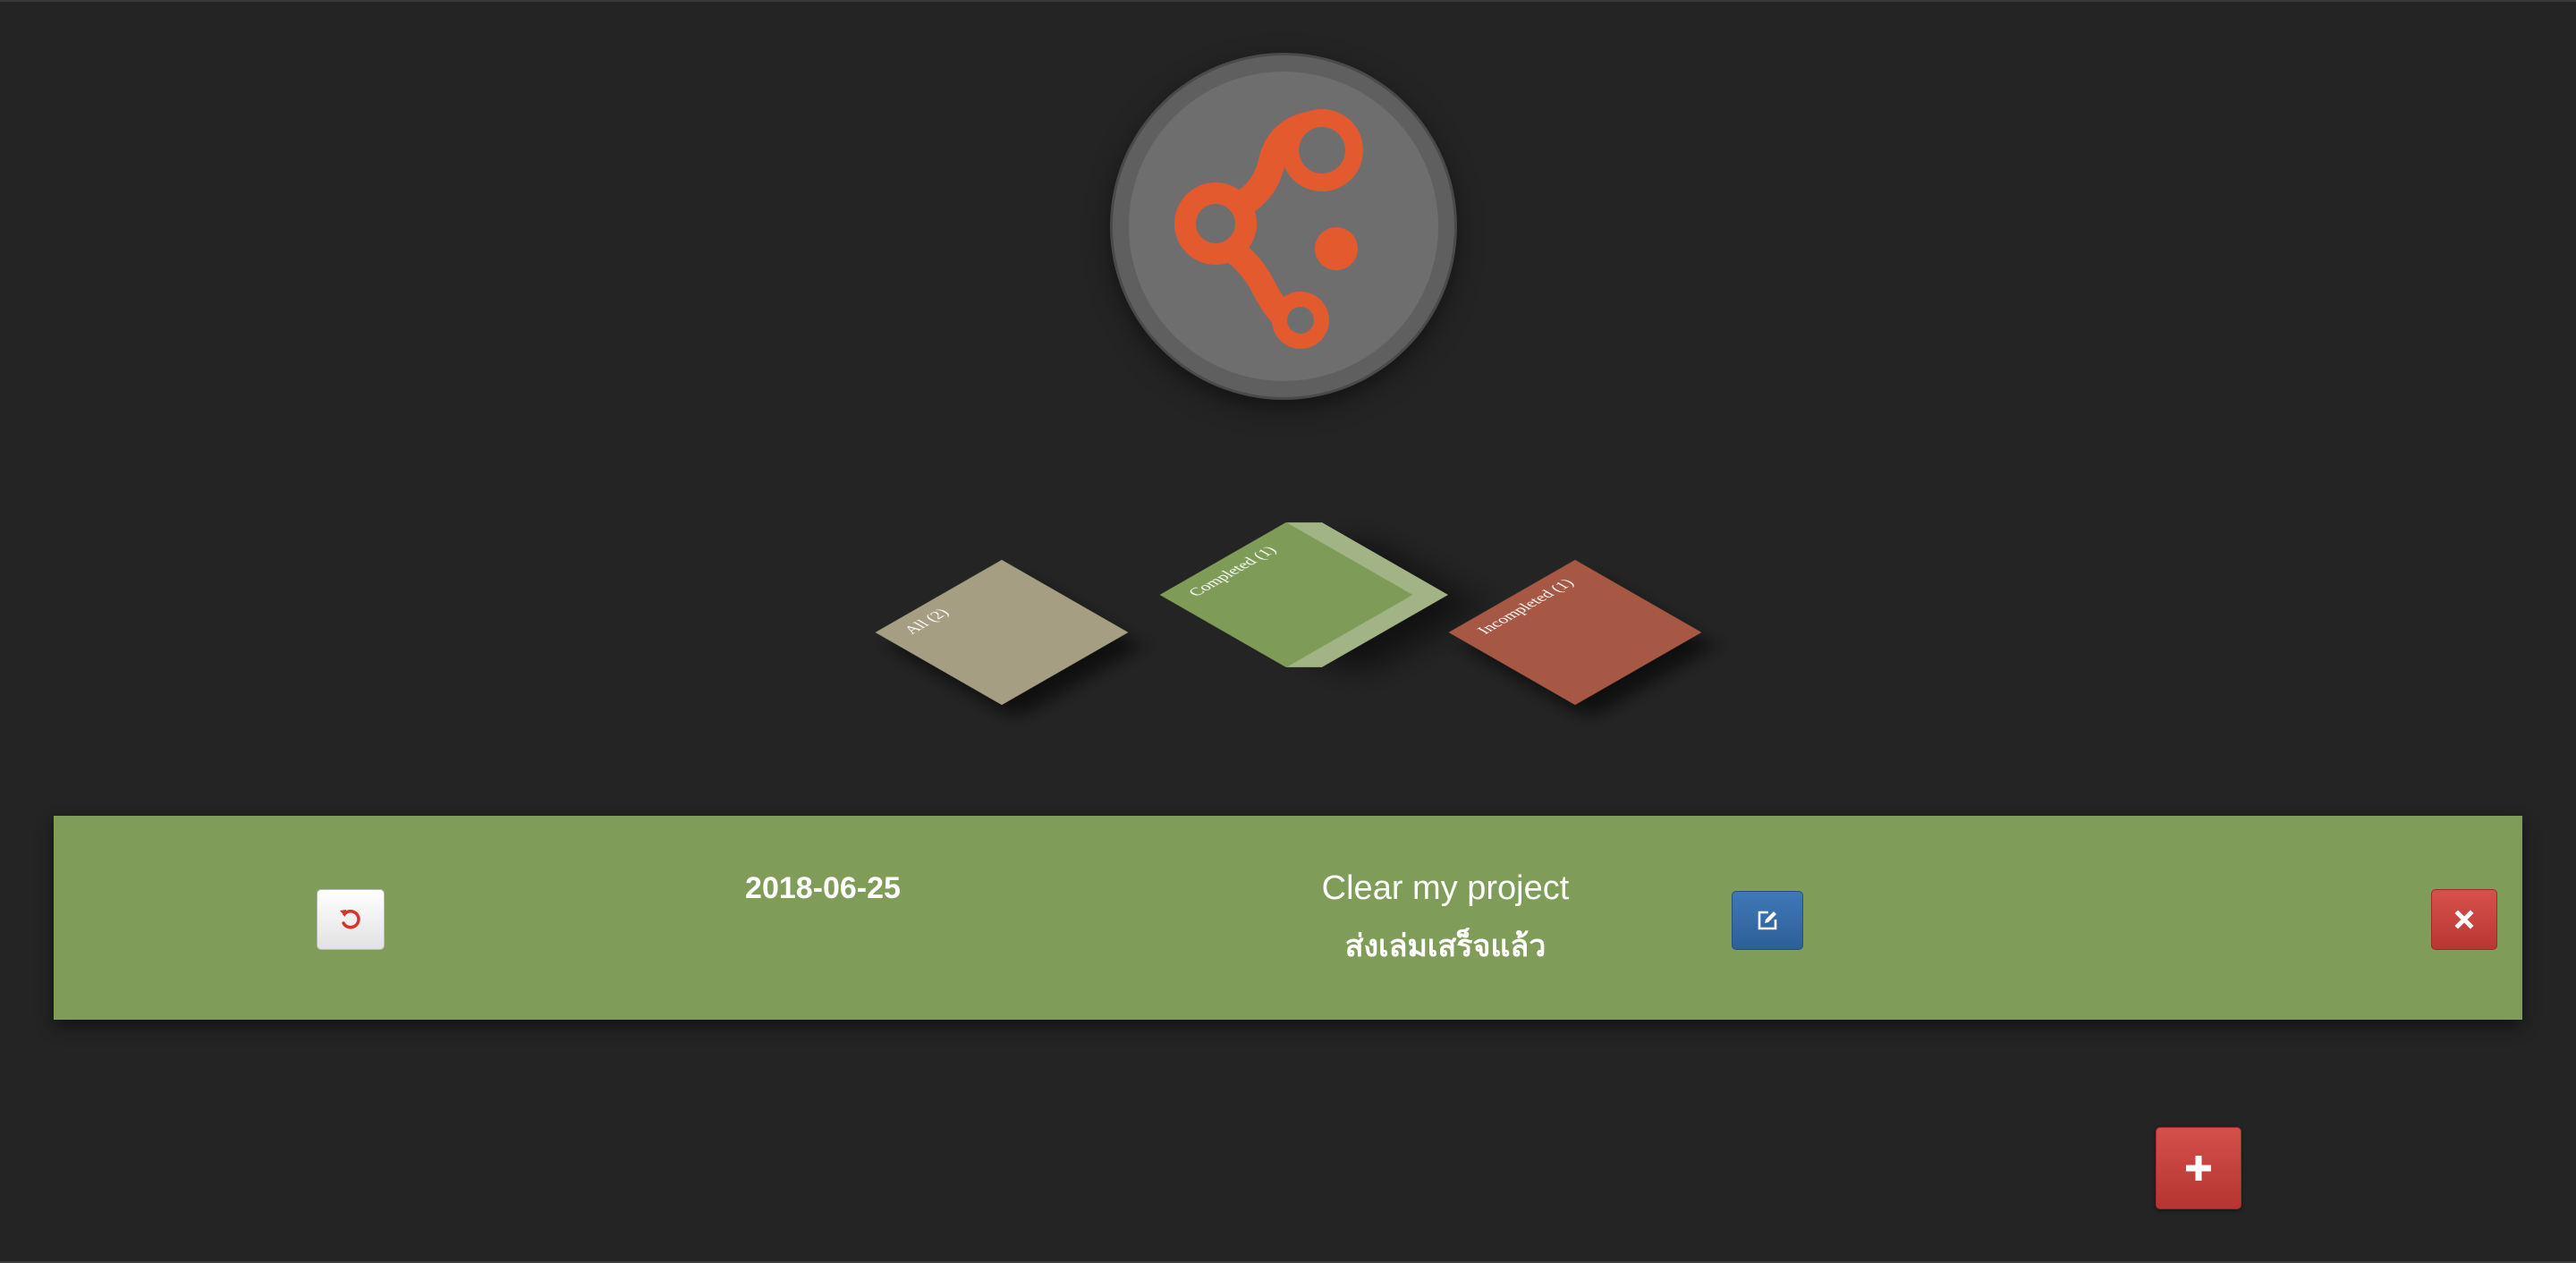  Describe the element at coordinates (1002, 632) in the screenshot. I see `filter-all: All (2)` at that location.